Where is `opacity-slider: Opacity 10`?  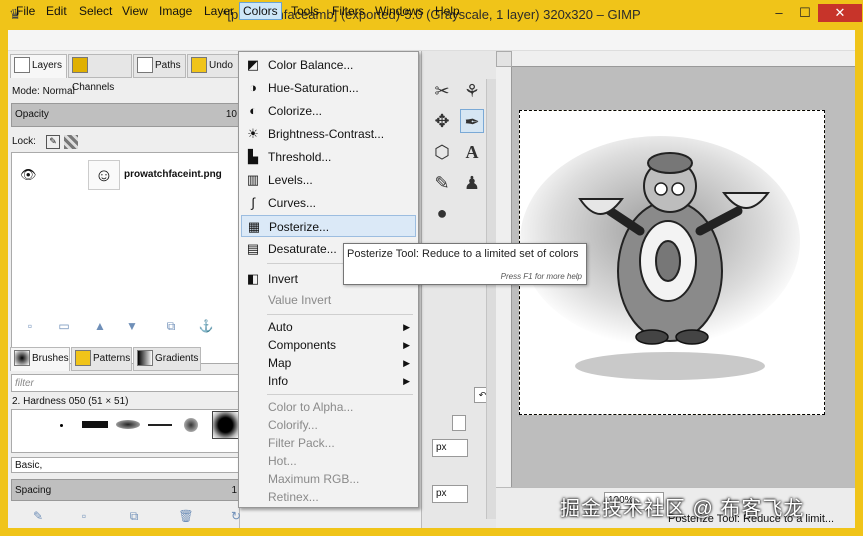
opacity-slider: Opacity 10 is located at coordinates (125, 115).